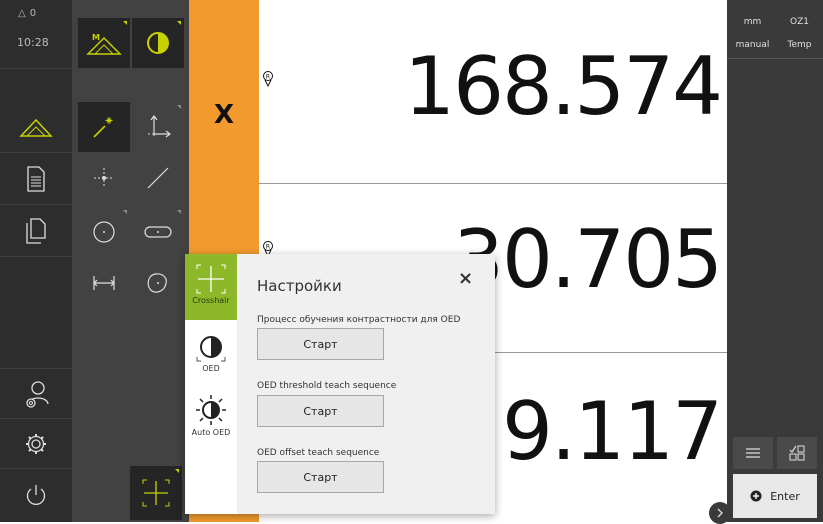 The image size is (823, 524). I want to click on svg-text: M, so click(96, 37).